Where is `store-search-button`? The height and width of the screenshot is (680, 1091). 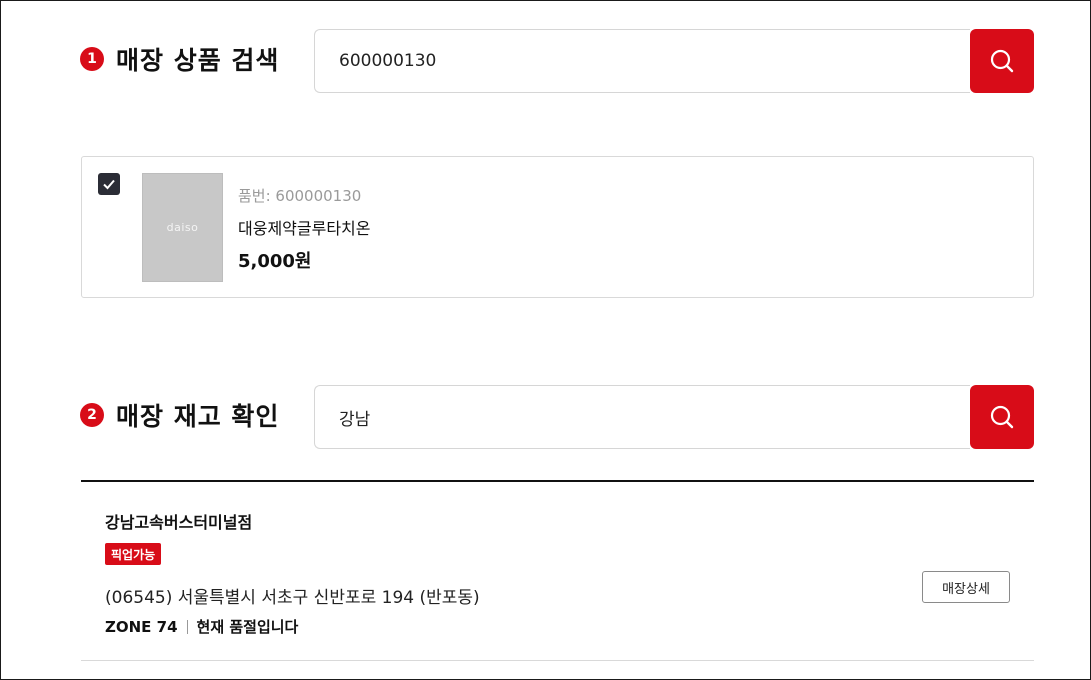 store-search-button is located at coordinates (1002, 417).